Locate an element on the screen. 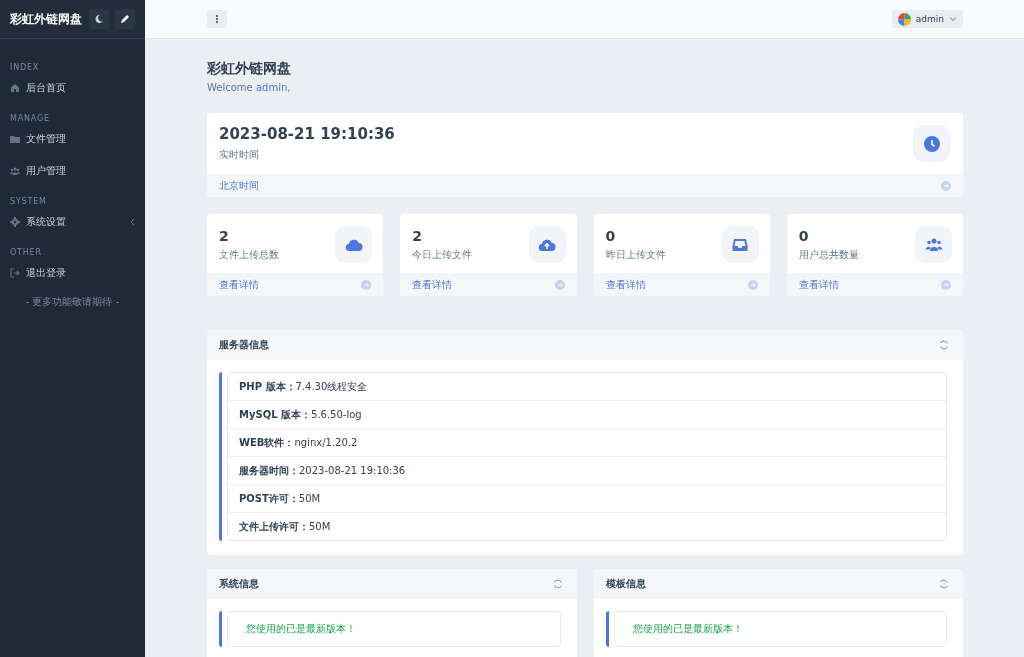 The height and width of the screenshot is (657, 1024). username-link: admin, is located at coordinates (273, 87).